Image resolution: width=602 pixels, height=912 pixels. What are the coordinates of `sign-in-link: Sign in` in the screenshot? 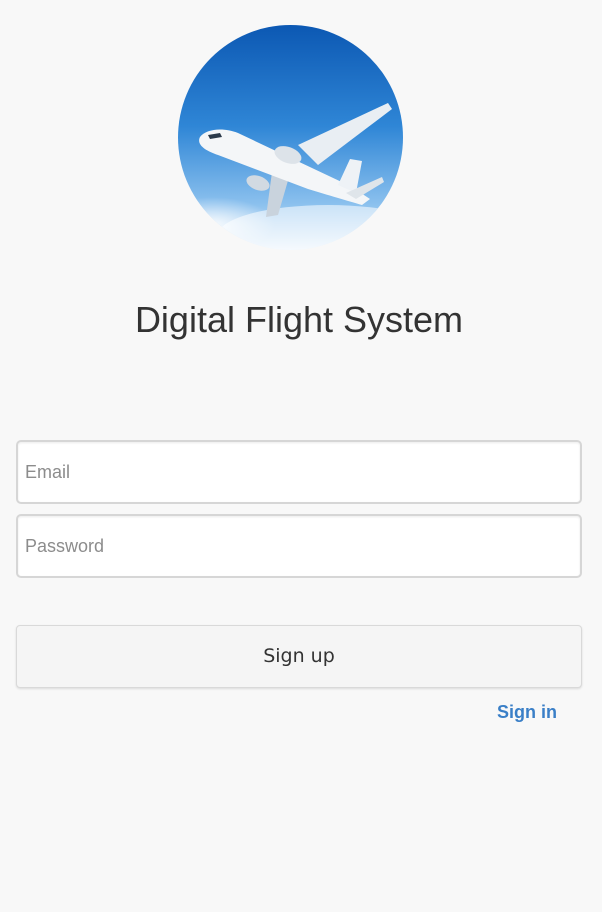 It's located at (527, 712).